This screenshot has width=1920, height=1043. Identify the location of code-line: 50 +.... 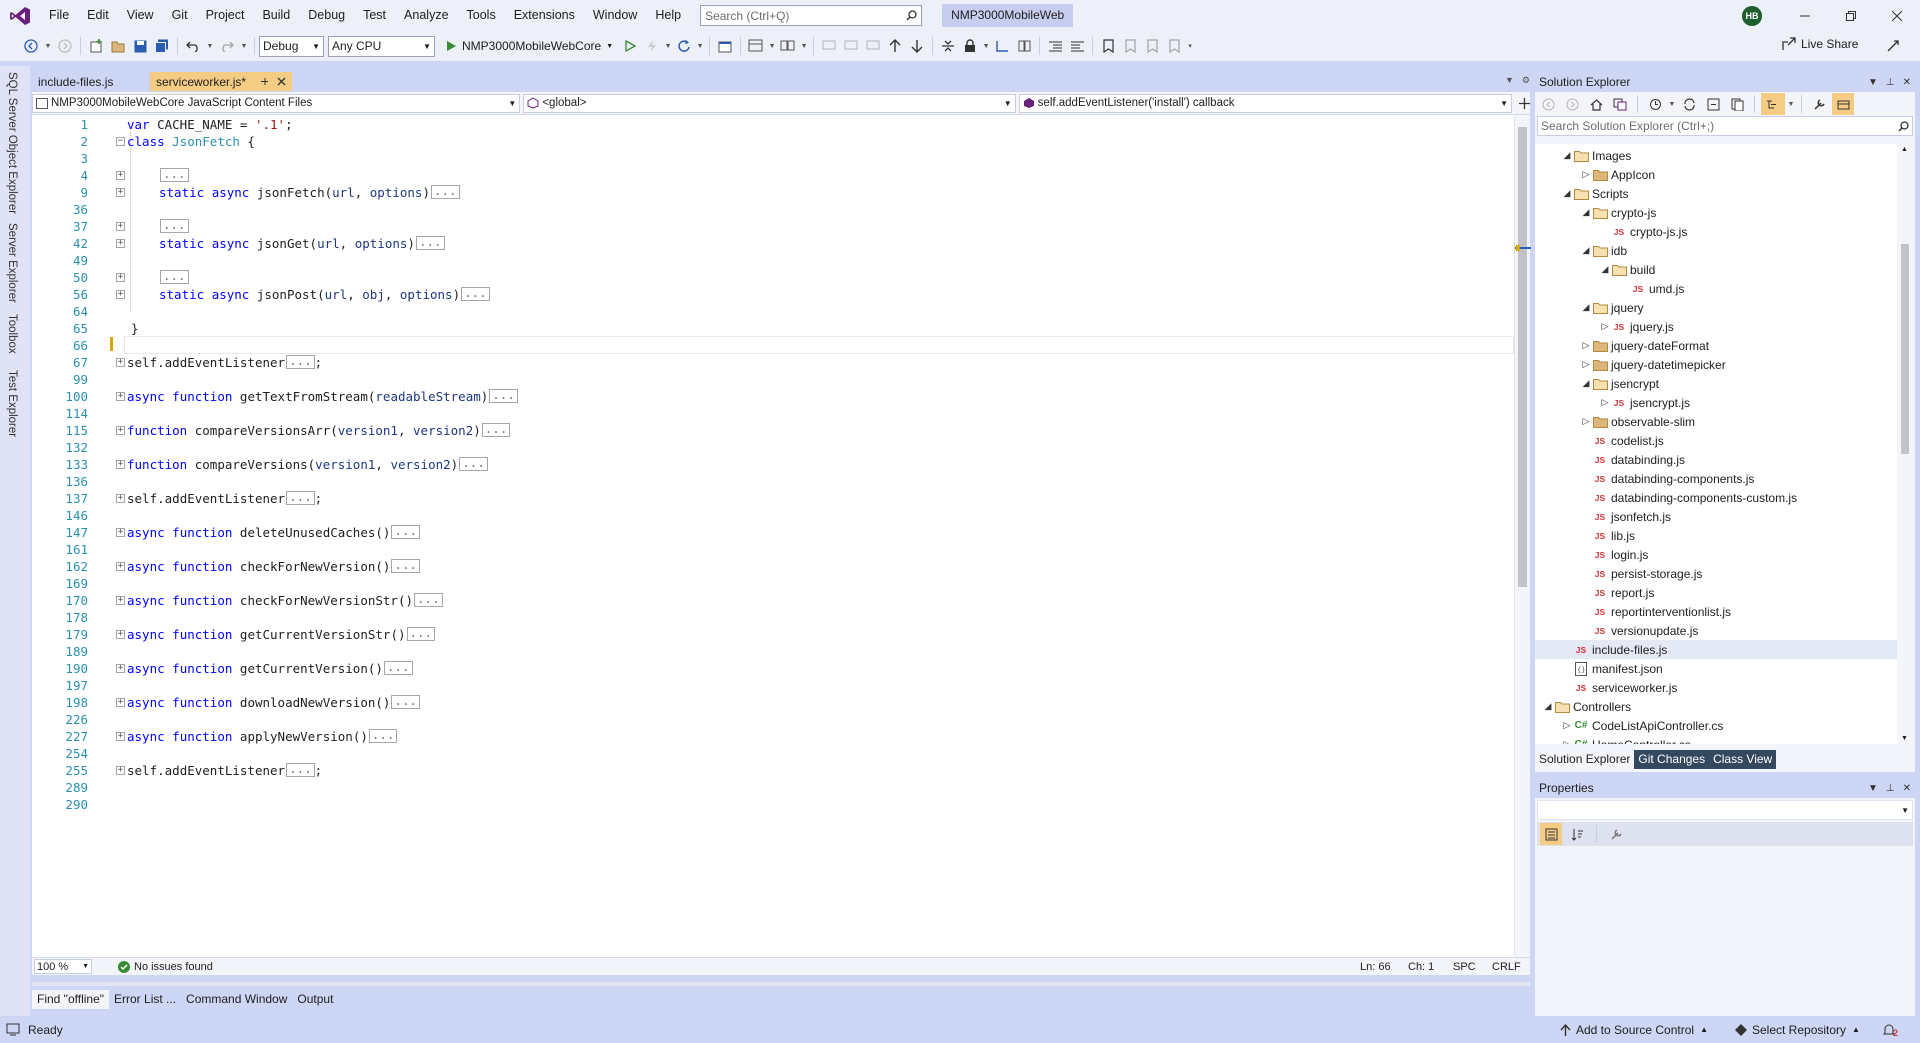
(773, 277).